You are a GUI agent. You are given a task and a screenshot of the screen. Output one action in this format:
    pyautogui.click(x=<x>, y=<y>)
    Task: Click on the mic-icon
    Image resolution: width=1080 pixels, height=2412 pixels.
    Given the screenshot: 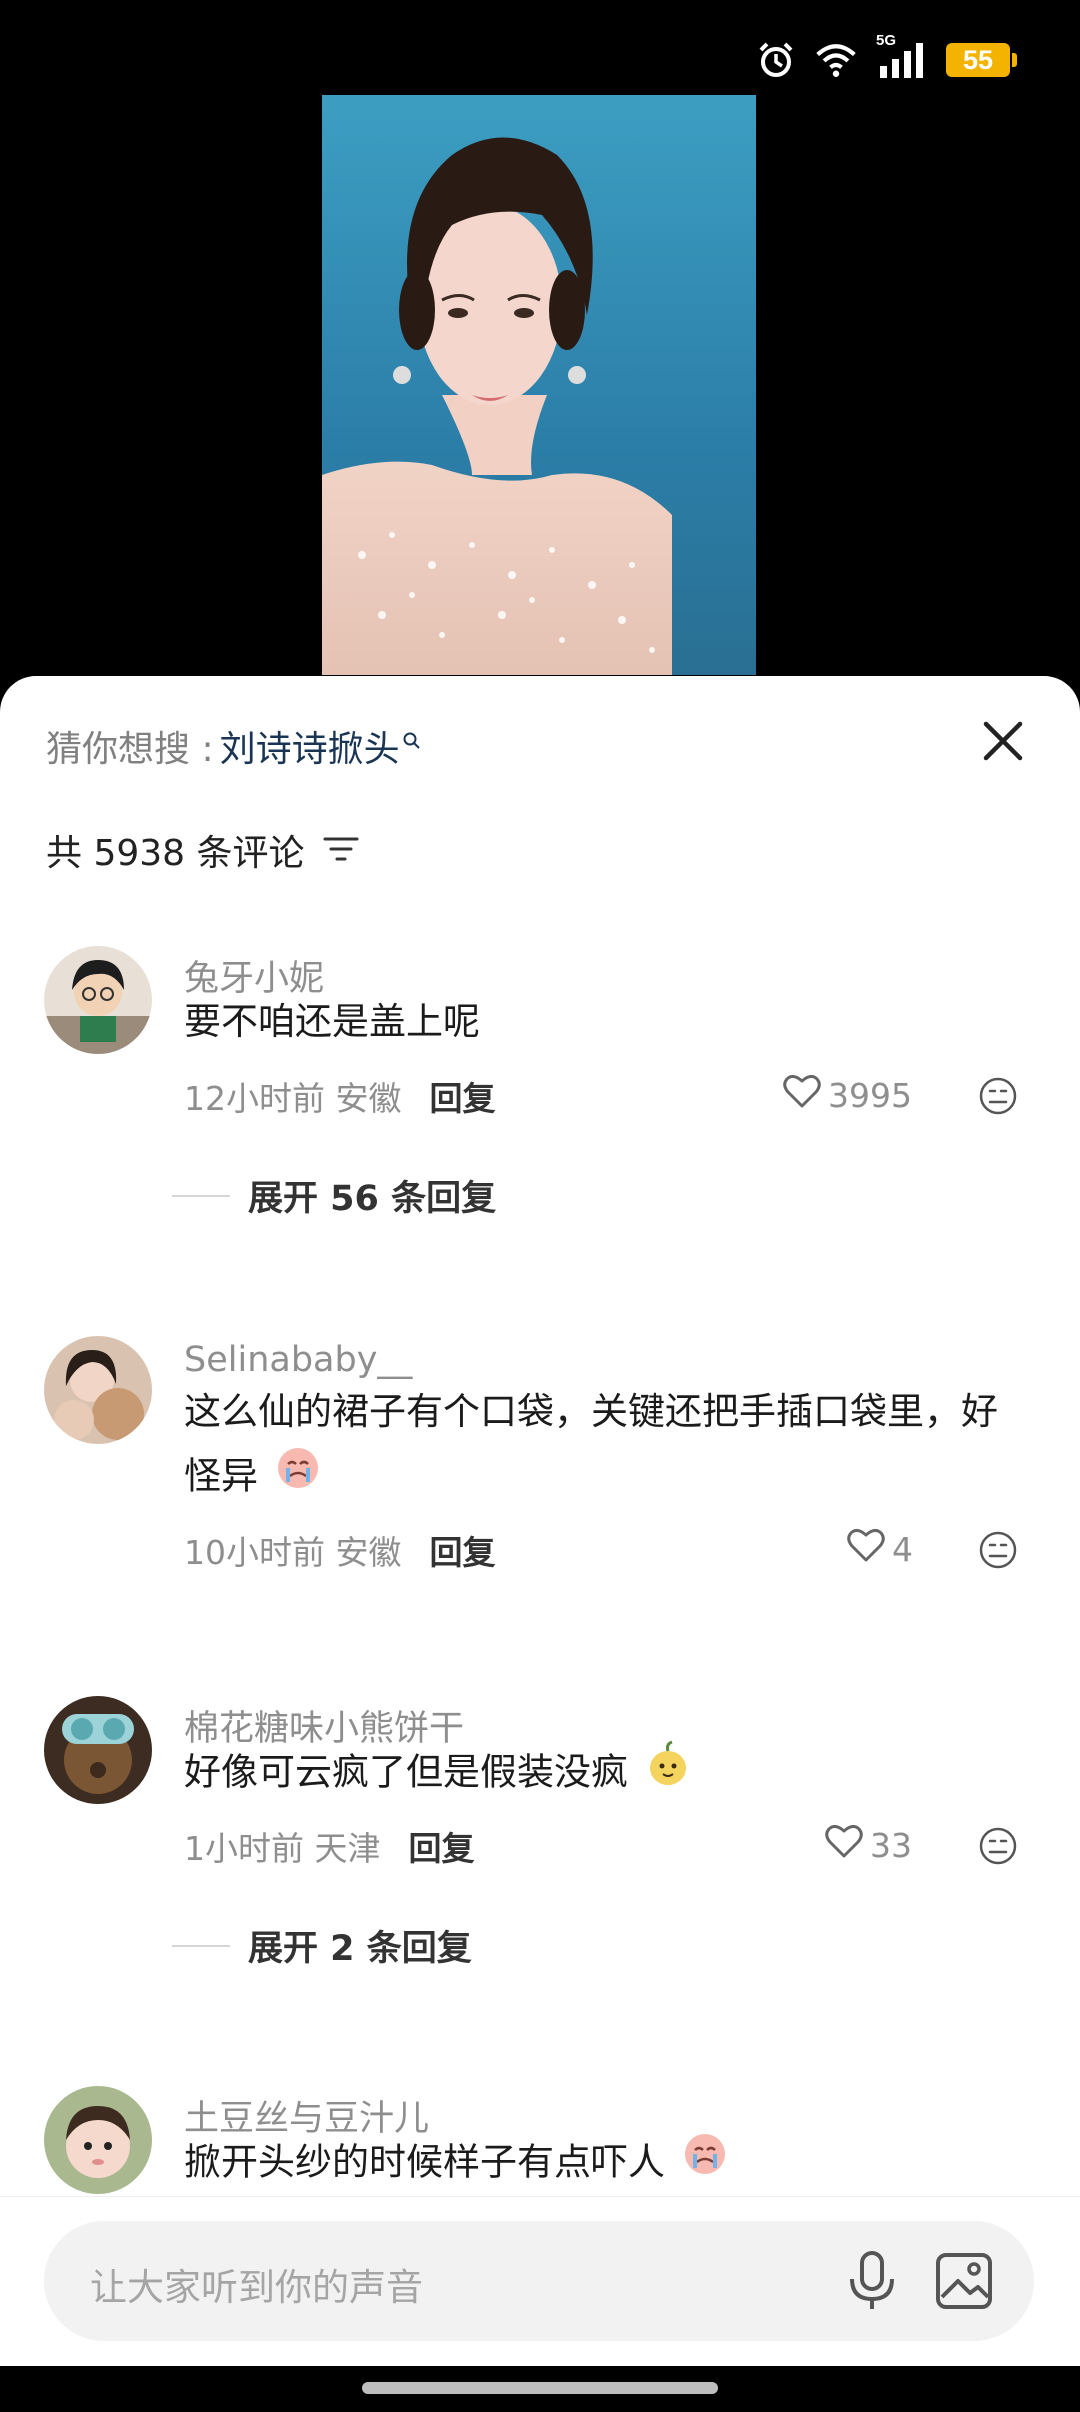 What is the action you would take?
    pyautogui.click(x=872, y=2281)
    